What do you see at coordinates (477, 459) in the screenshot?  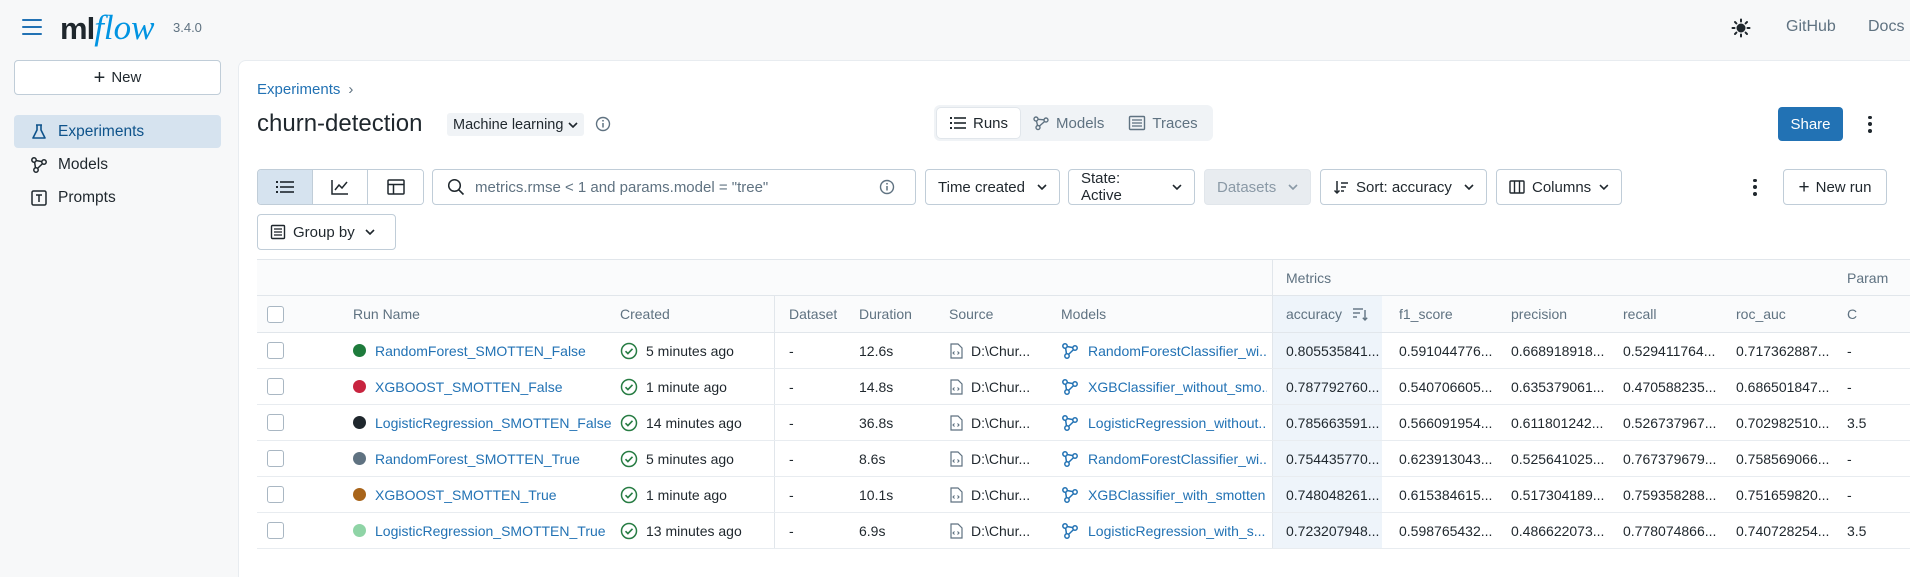 I see `run-name-link: RandomForest_SMOTTEN_True` at bounding box center [477, 459].